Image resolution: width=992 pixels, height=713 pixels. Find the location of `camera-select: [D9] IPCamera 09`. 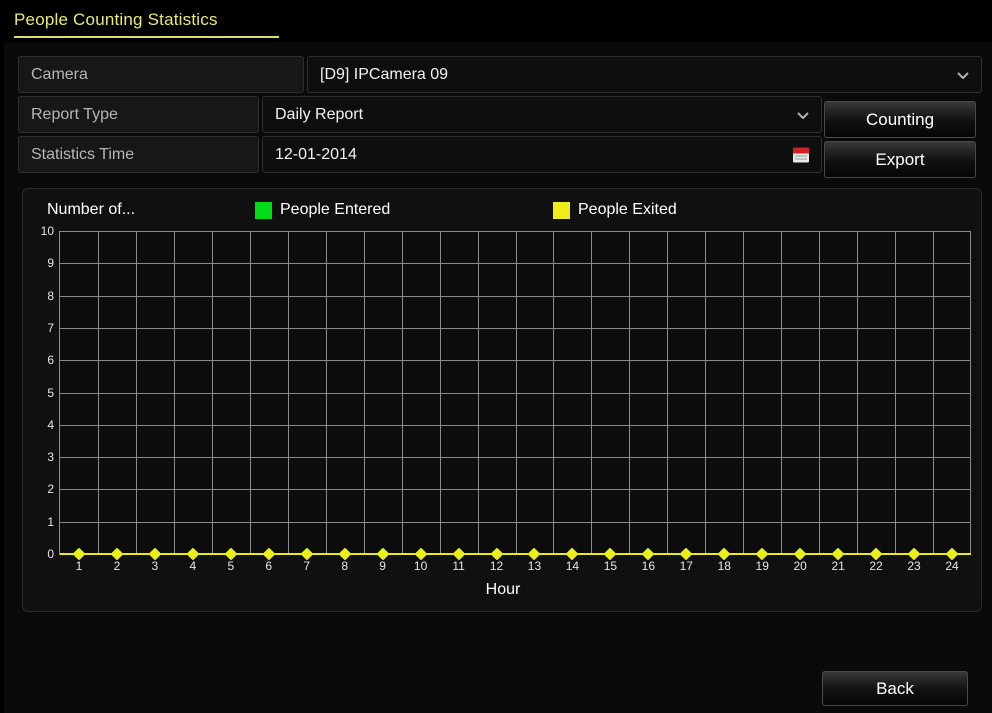

camera-select: [D9] IPCamera 09 is located at coordinates (644, 74).